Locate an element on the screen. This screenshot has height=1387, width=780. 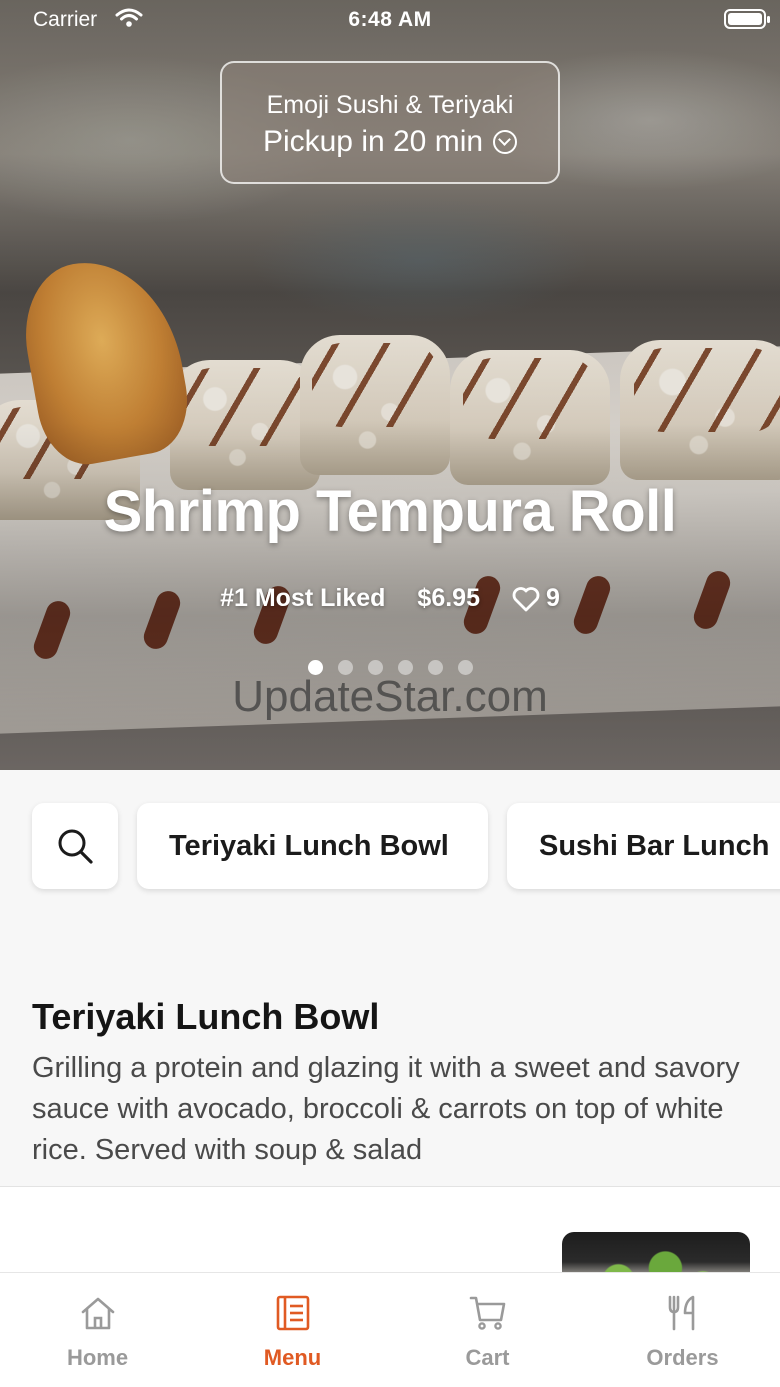
featured-item-price: $6.95 is located at coordinates (448, 598).